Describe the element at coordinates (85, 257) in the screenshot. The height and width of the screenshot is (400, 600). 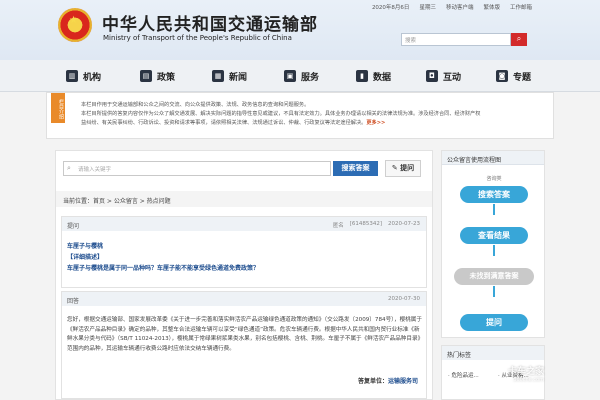
I see `question-detail-label: 【详细描述】` at that location.